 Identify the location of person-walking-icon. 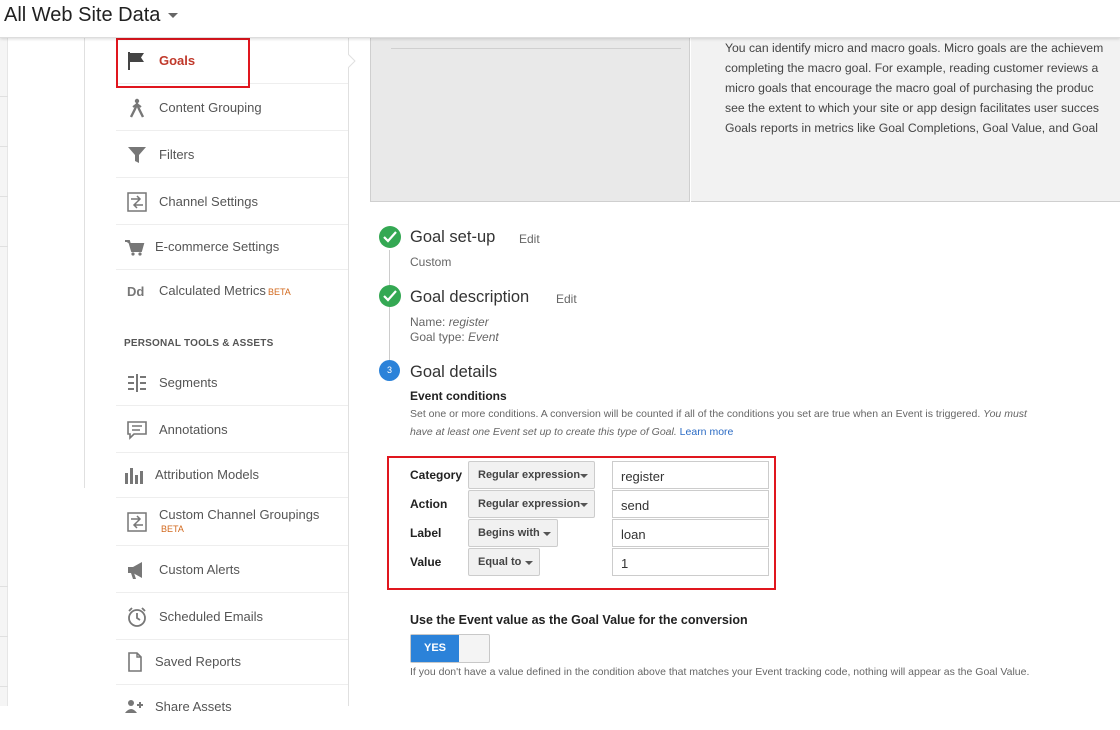
(137, 108).